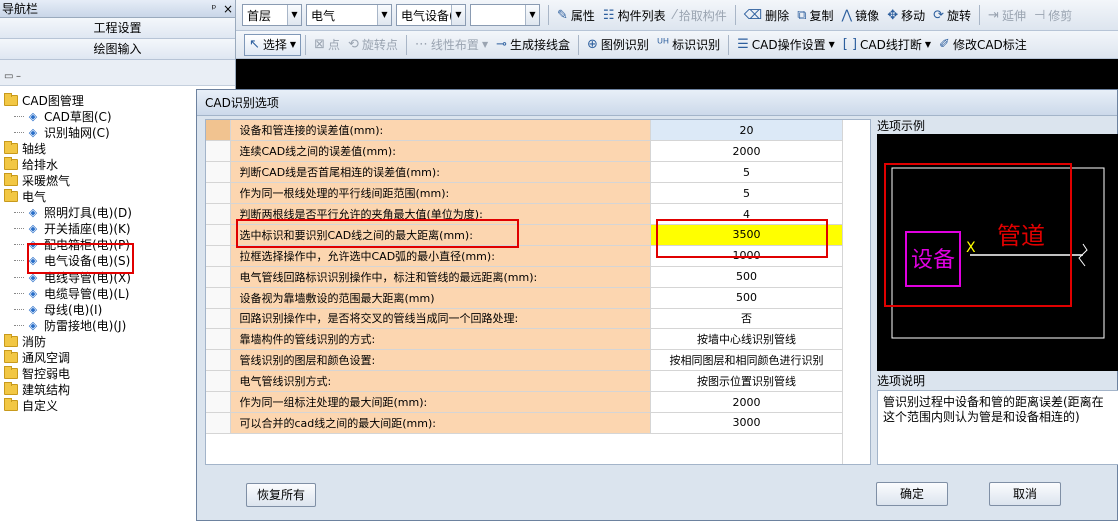 The image size is (1118, 521). I want to click on drawing-input-button: 绘图输入, so click(117, 49).